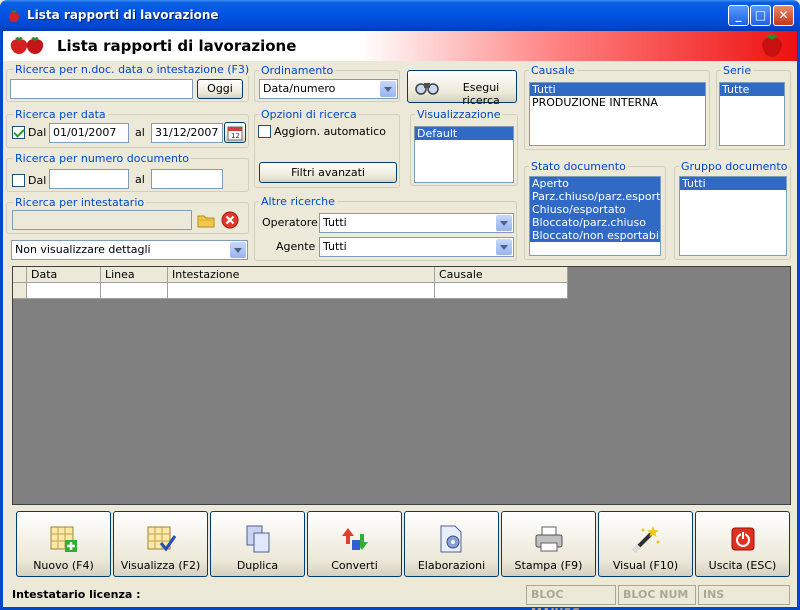 The width and height of the screenshot is (800, 610). What do you see at coordinates (187, 133) in the screenshot?
I see `date-to-input: 31/12/2007` at bounding box center [187, 133].